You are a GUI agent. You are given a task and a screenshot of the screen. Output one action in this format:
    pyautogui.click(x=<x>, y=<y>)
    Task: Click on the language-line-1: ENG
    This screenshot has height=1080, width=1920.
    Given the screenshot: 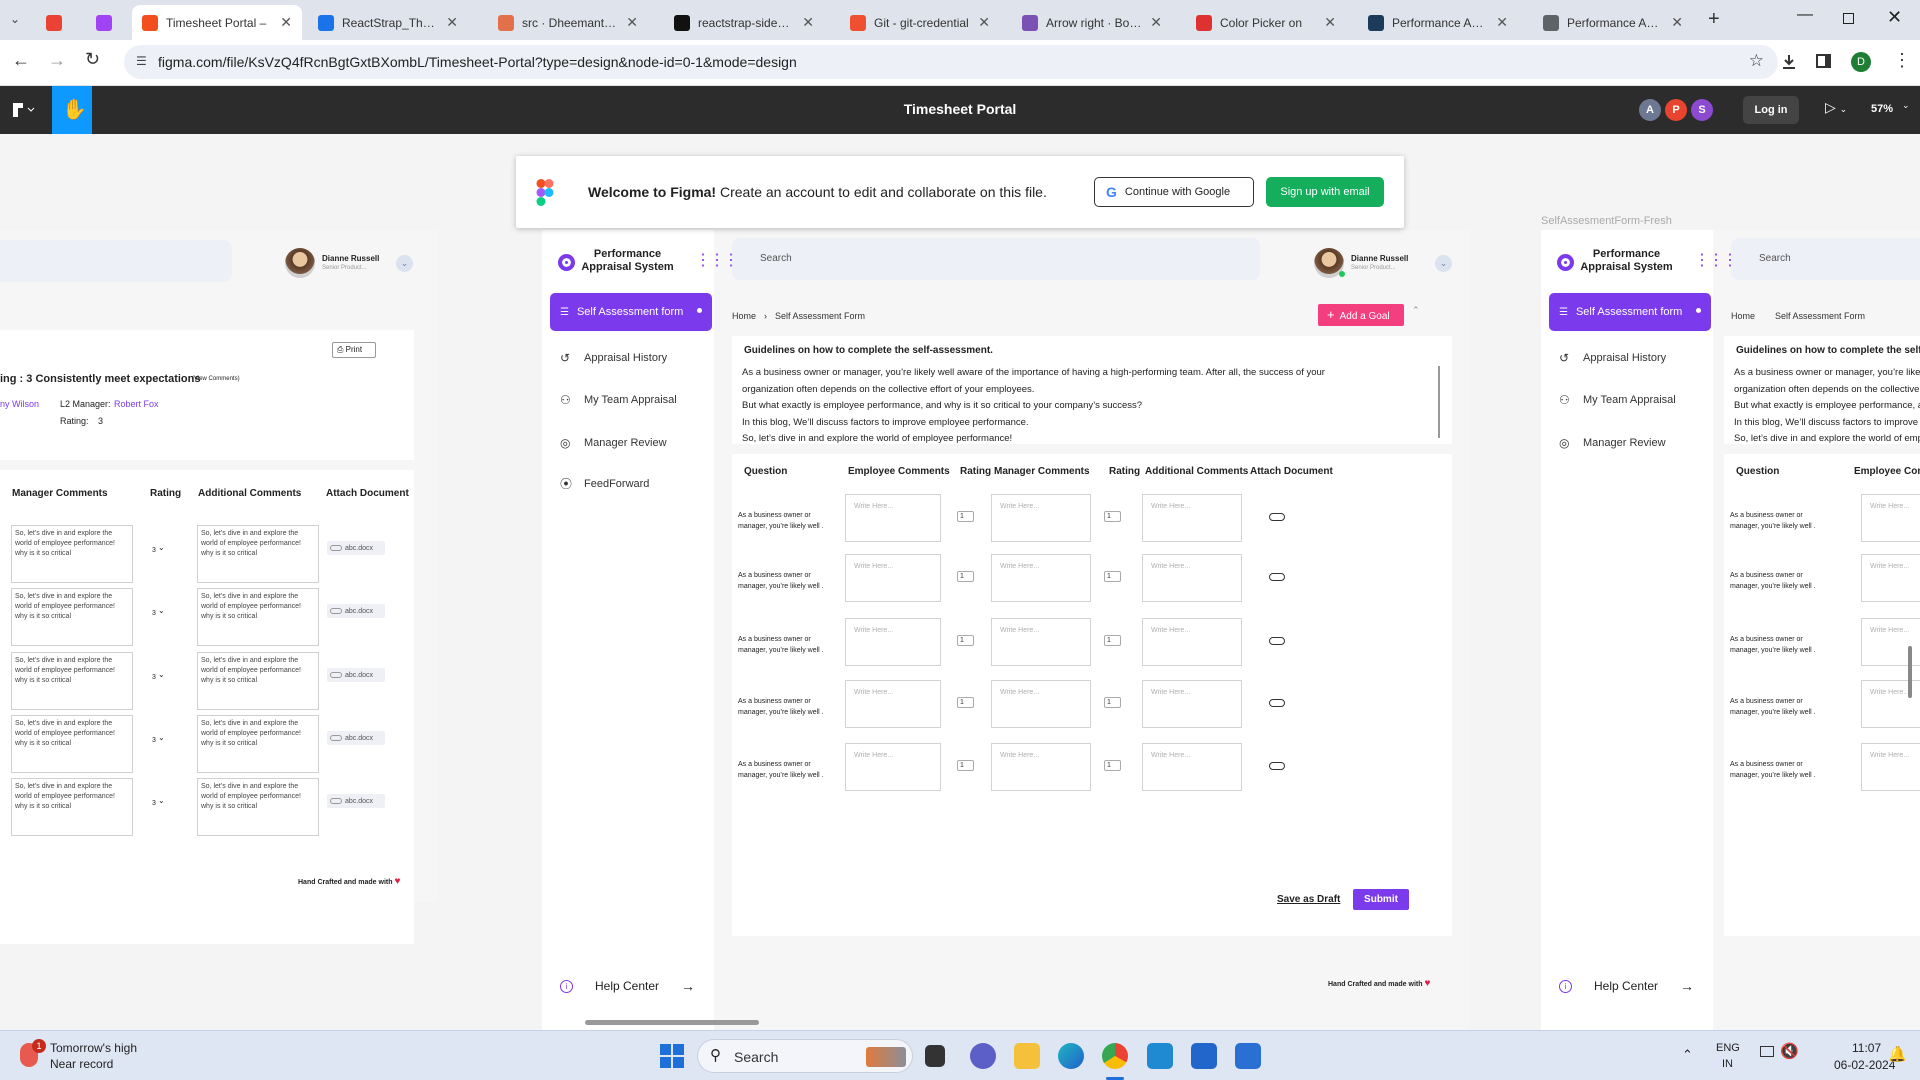 What is the action you would take?
    pyautogui.click(x=1728, y=1048)
    